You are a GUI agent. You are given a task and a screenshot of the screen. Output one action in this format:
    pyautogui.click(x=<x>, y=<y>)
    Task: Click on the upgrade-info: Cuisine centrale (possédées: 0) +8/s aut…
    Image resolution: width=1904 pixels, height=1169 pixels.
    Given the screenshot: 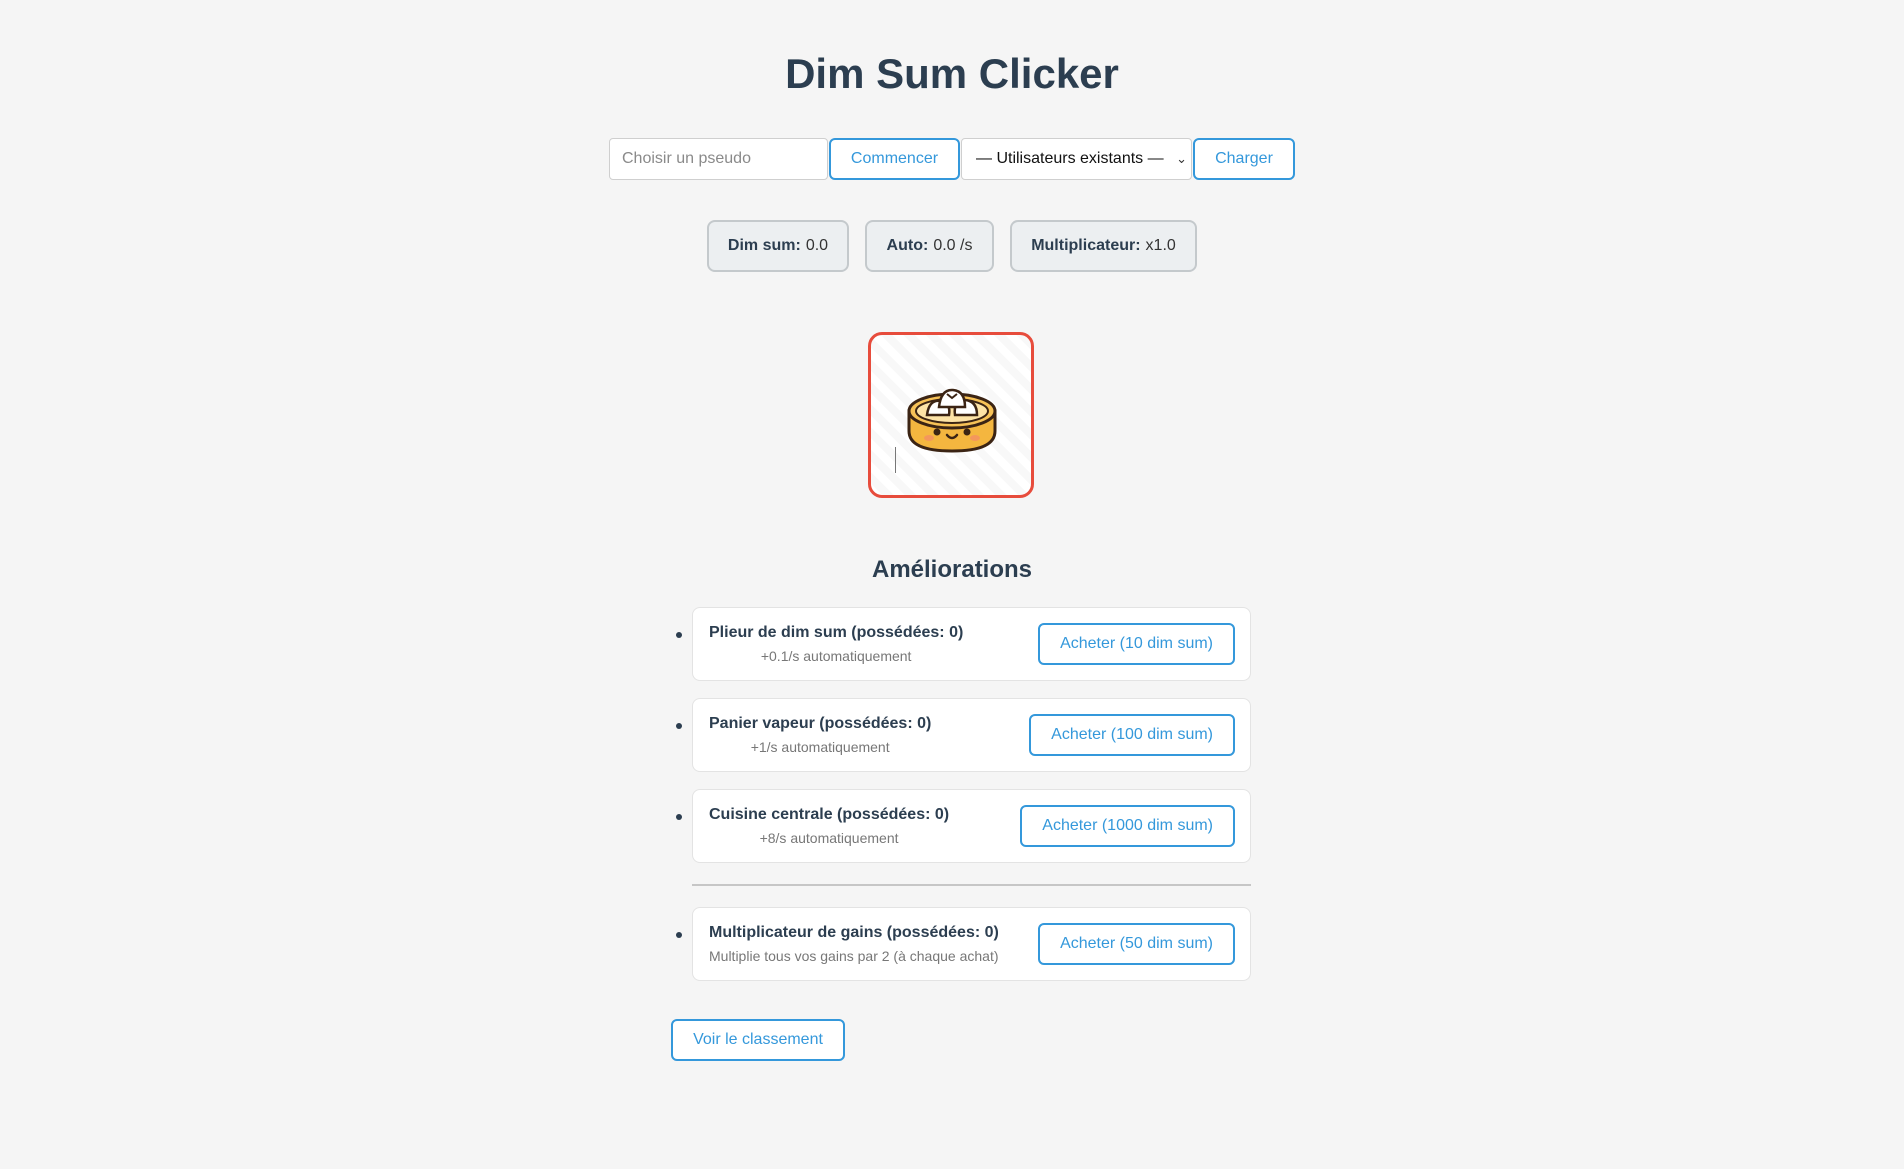 What is the action you would take?
    pyautogui.click(x=829, y=826)
    